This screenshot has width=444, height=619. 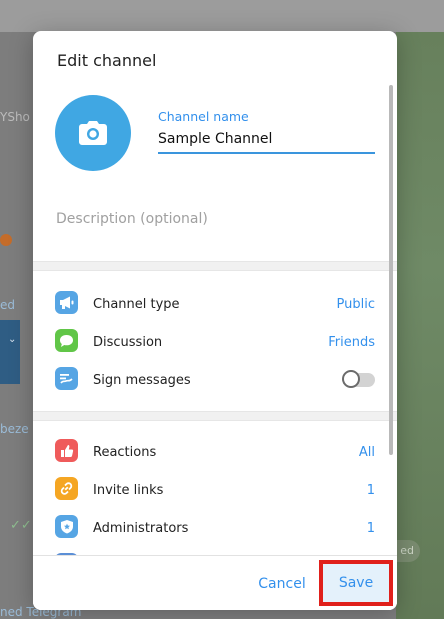 What do you see at coordinates (282, 584) in the screenshot?
I see `cancel-button: Cancel` at bounding box center [282, 584].